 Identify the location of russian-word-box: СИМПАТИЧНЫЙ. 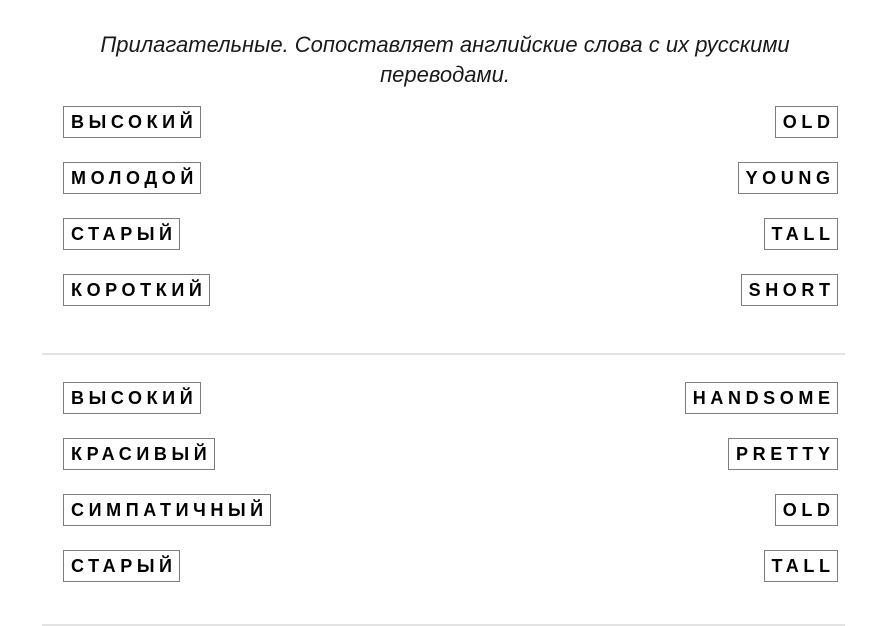
(167, 510).